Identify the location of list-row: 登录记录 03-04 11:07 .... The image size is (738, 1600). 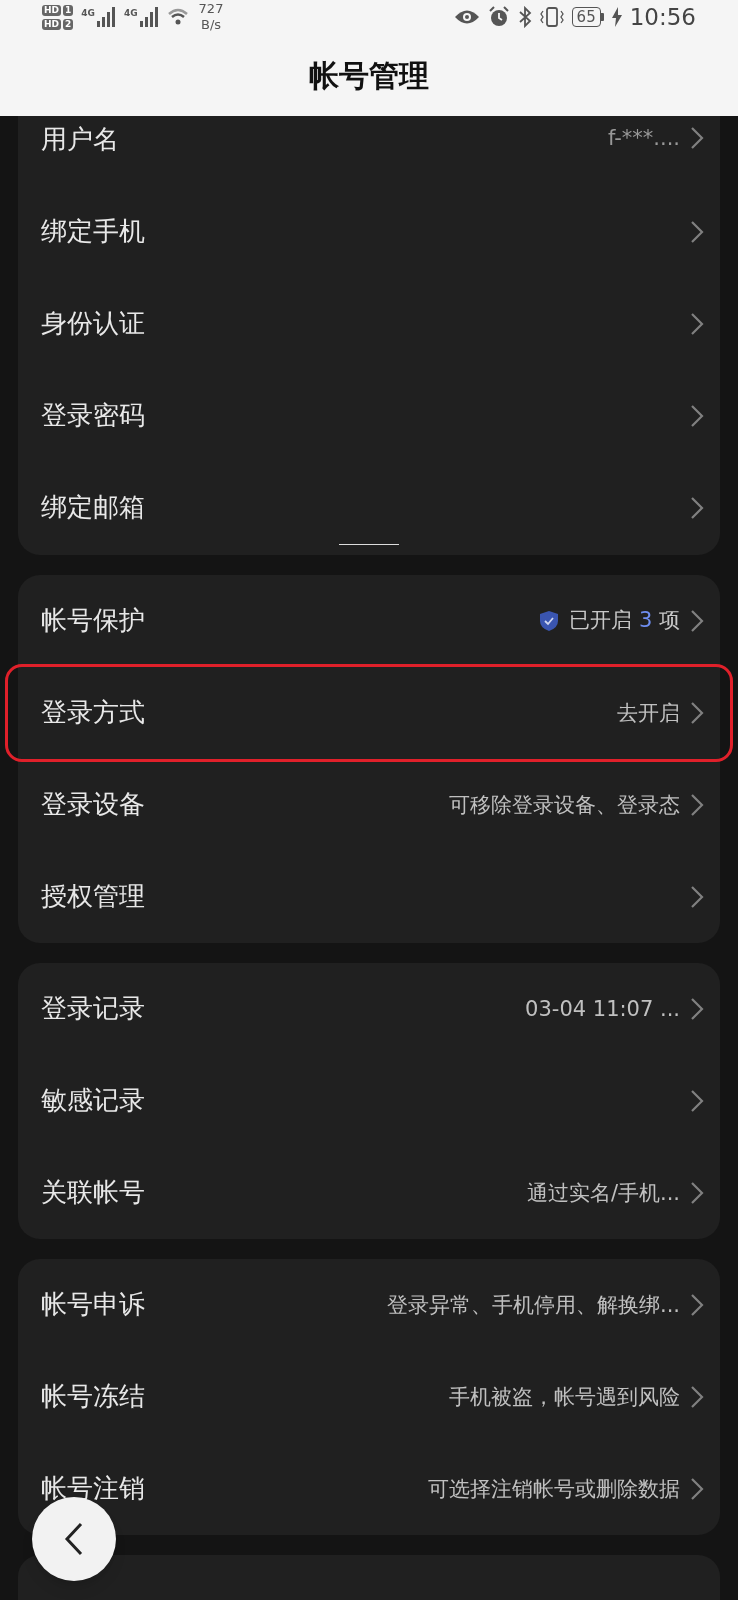
(369, 1008).